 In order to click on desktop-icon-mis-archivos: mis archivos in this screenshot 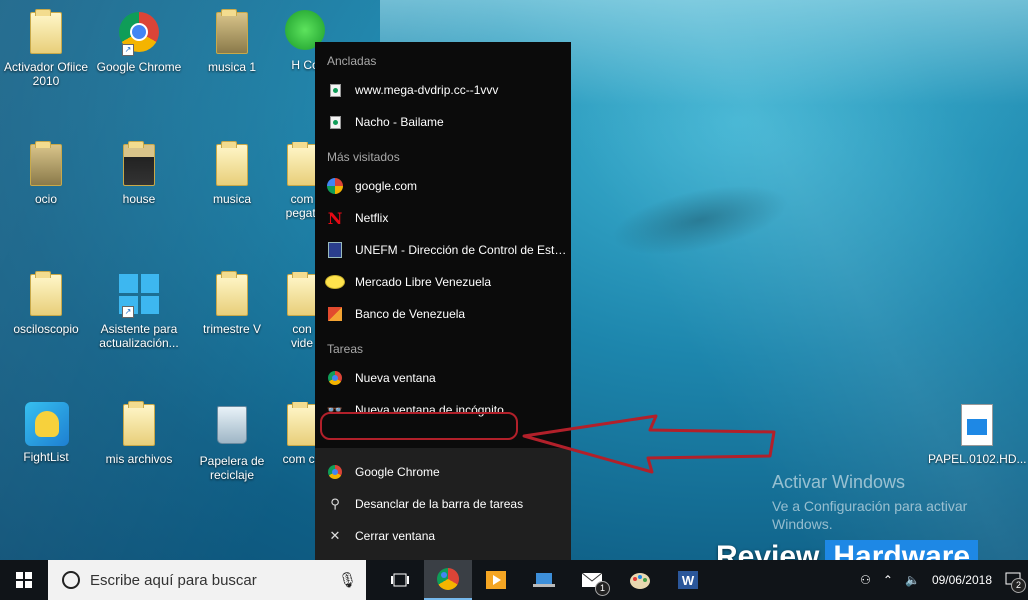, I will do `click(139, 433)`.